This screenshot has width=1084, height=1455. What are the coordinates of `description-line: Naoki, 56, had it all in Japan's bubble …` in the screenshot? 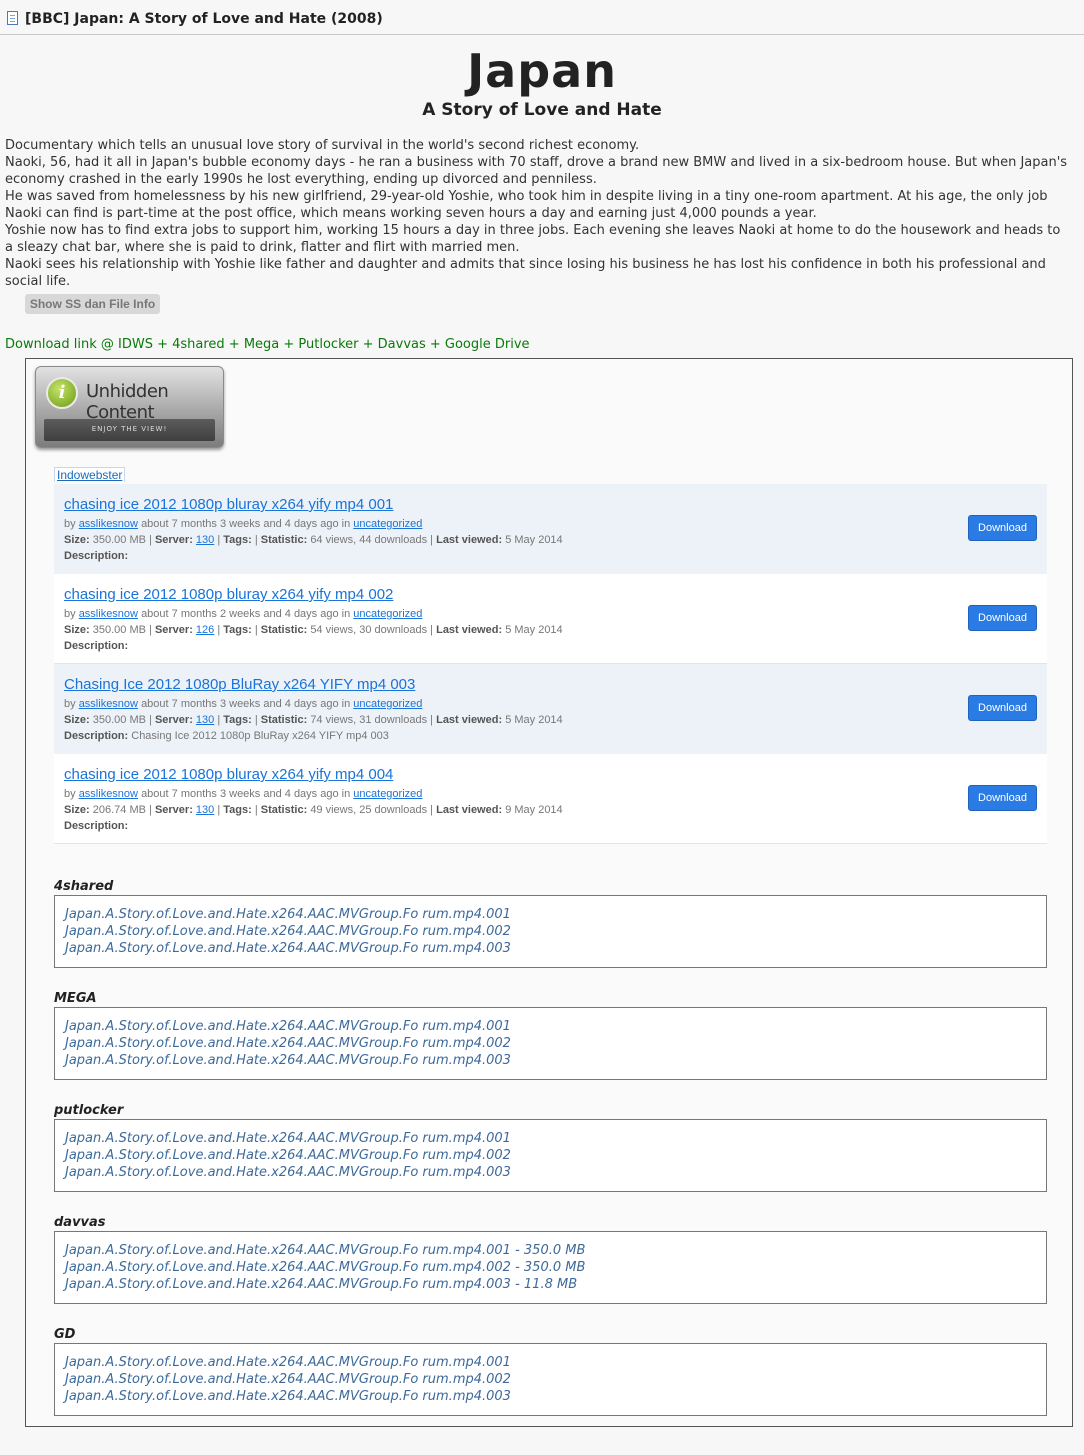 It's located at (536, 162).